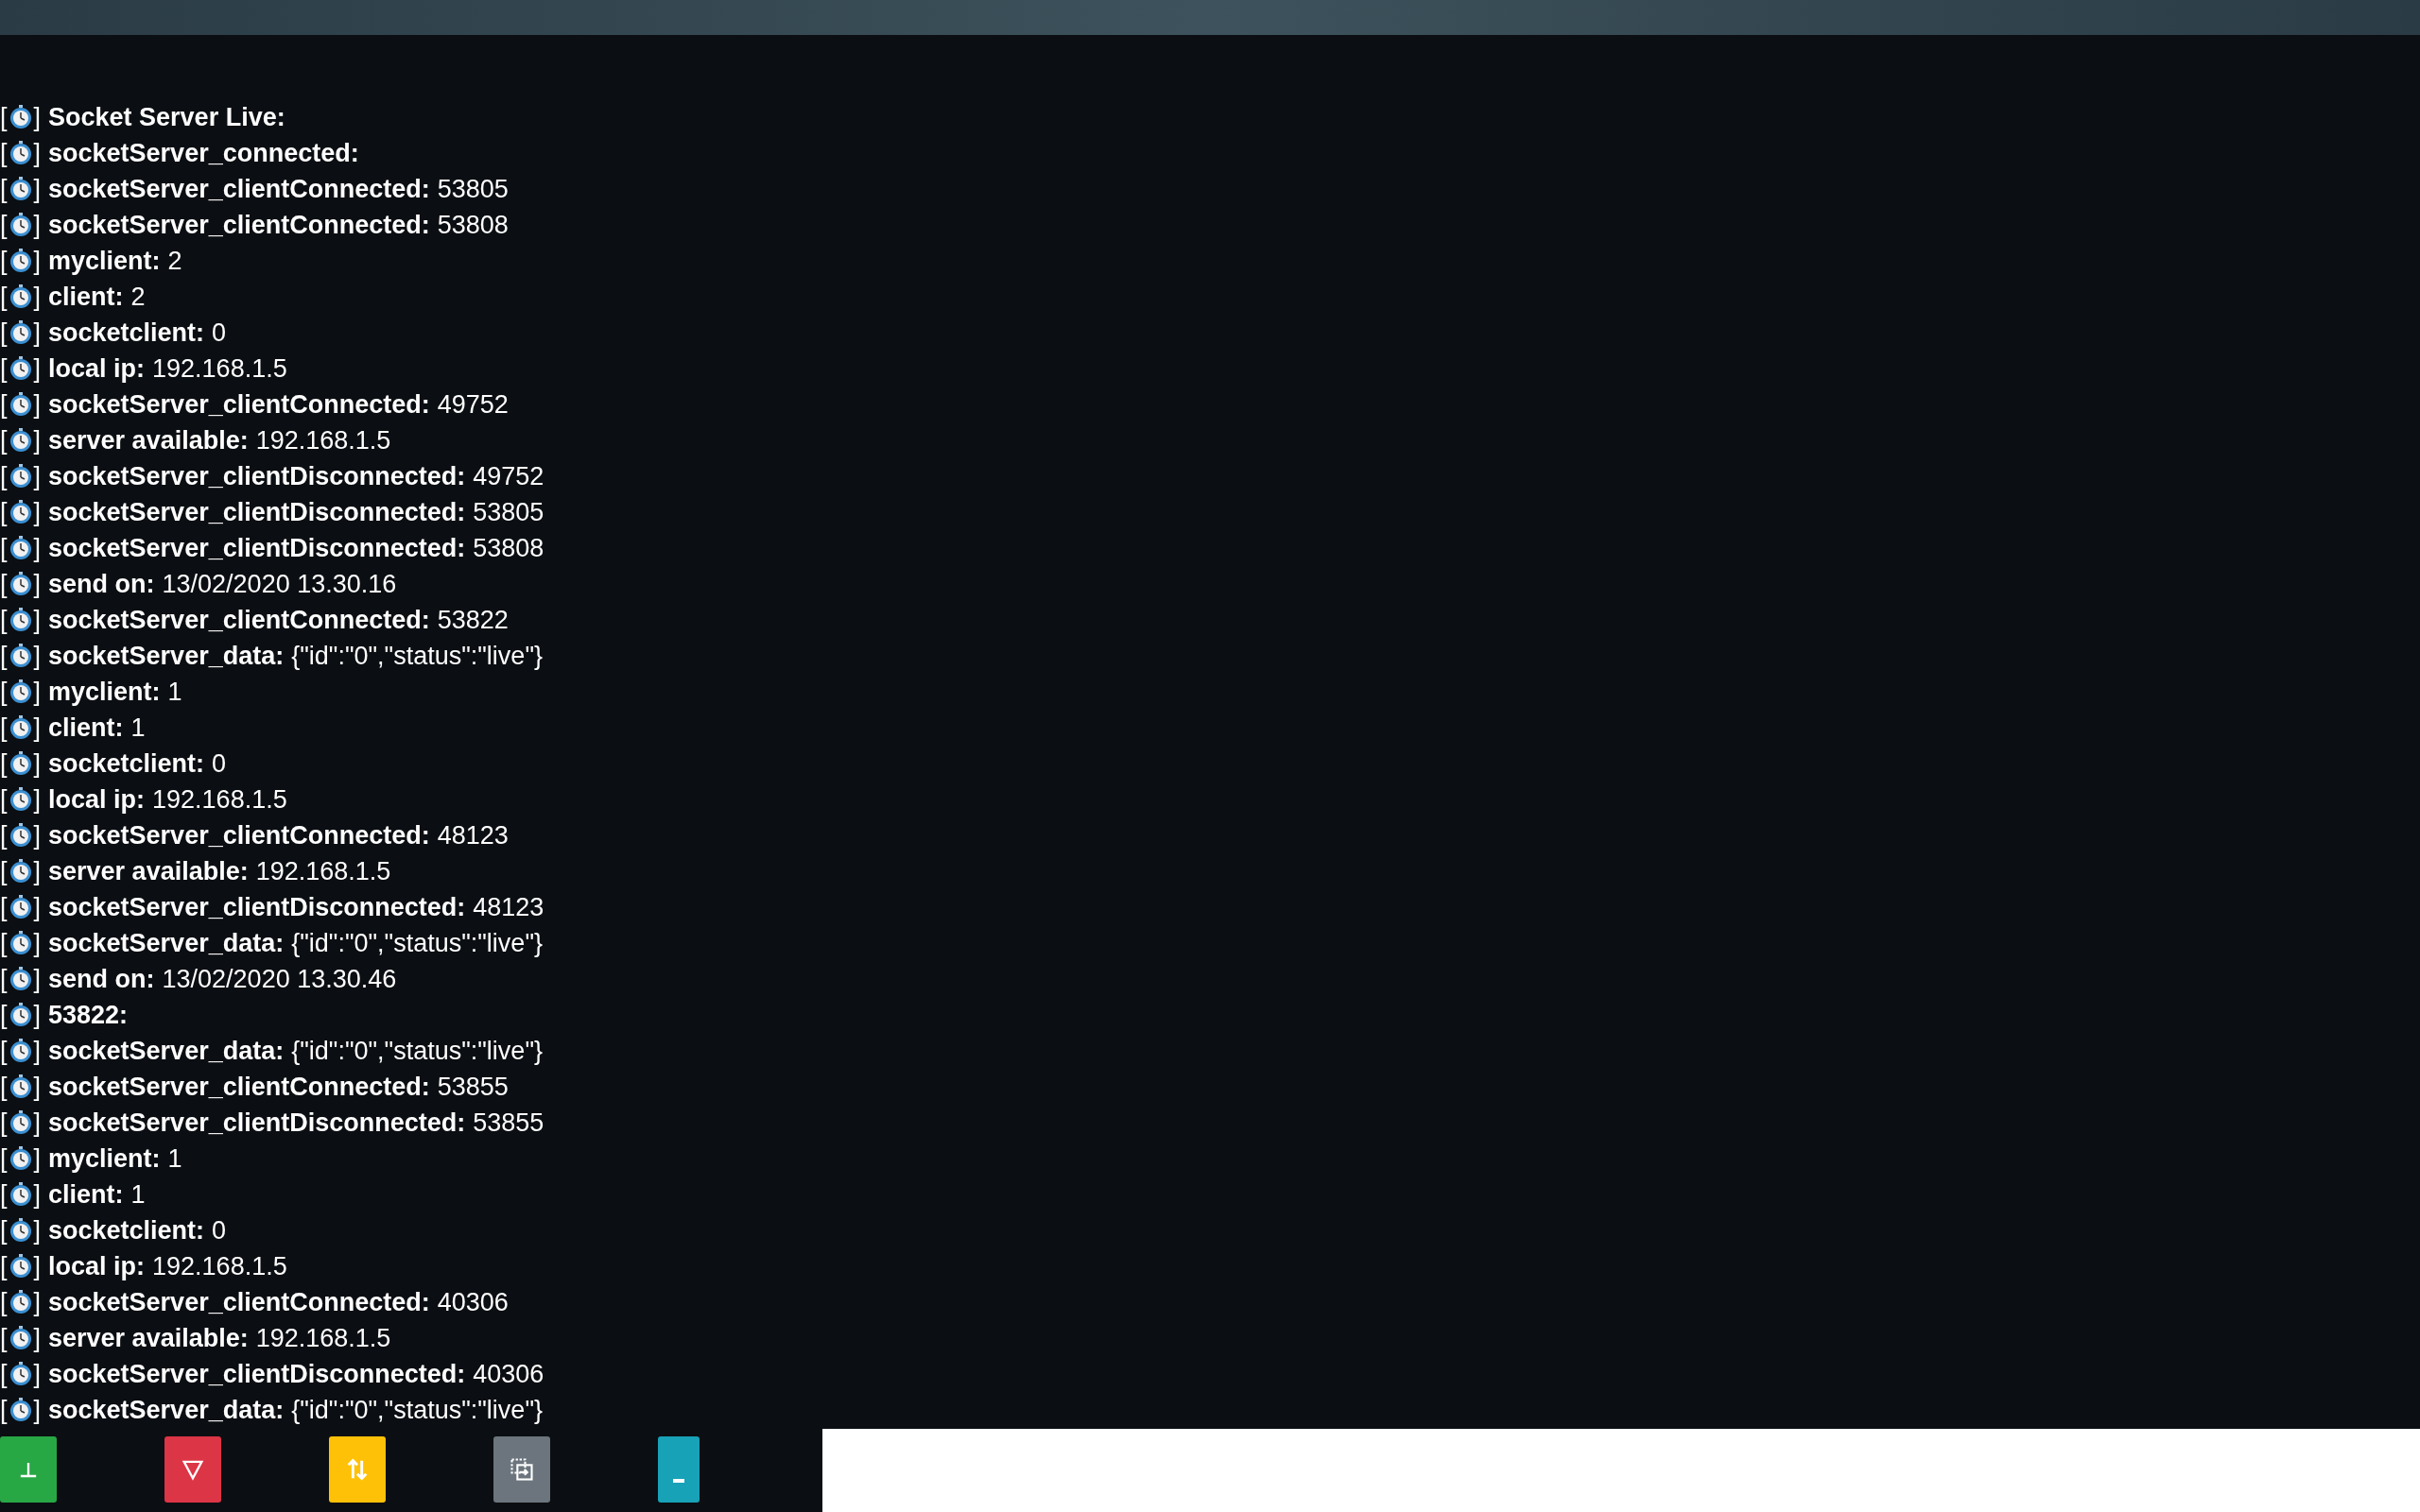 The width and height of the screenshot is (2420, 1512). What do you see at coordinates (678, 1481) in the screenshot?
I see `underscore-icon` at bounding box center [678, 1481].